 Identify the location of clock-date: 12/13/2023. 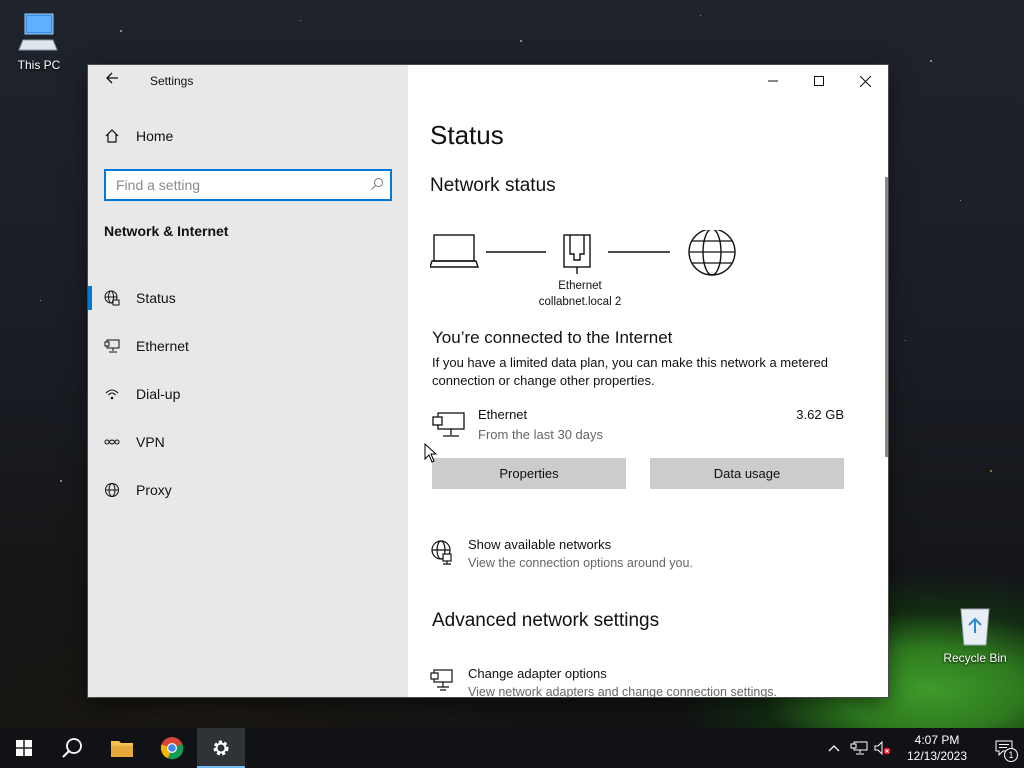
(937, 756).